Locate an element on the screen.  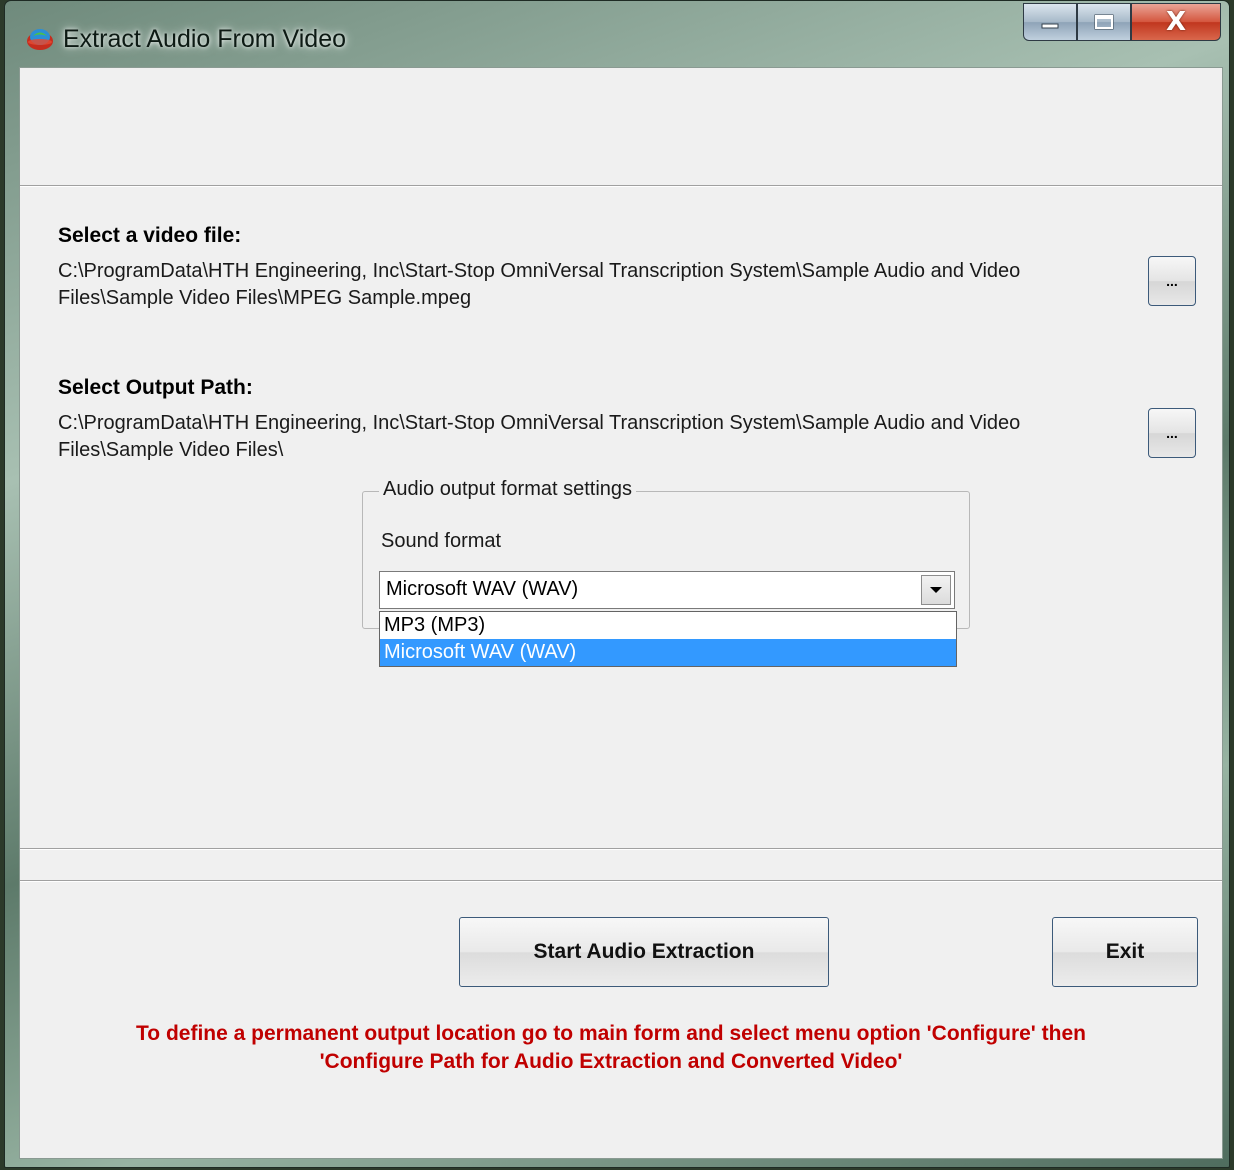
chevron-down-icon is located at coordinates (936, 590).